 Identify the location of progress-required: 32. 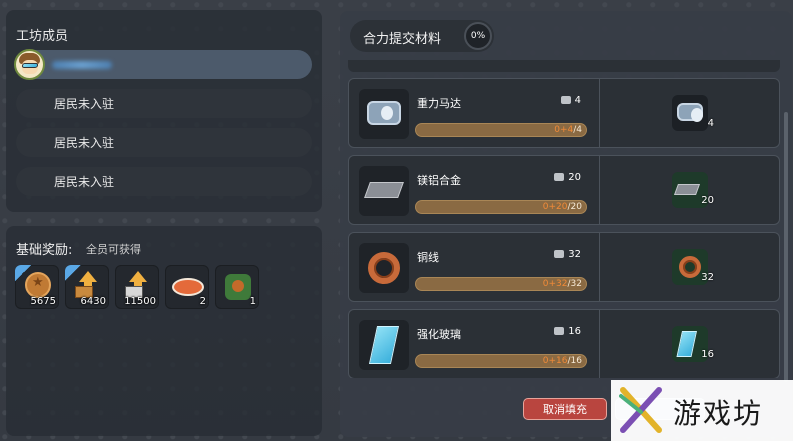
(576, 284).